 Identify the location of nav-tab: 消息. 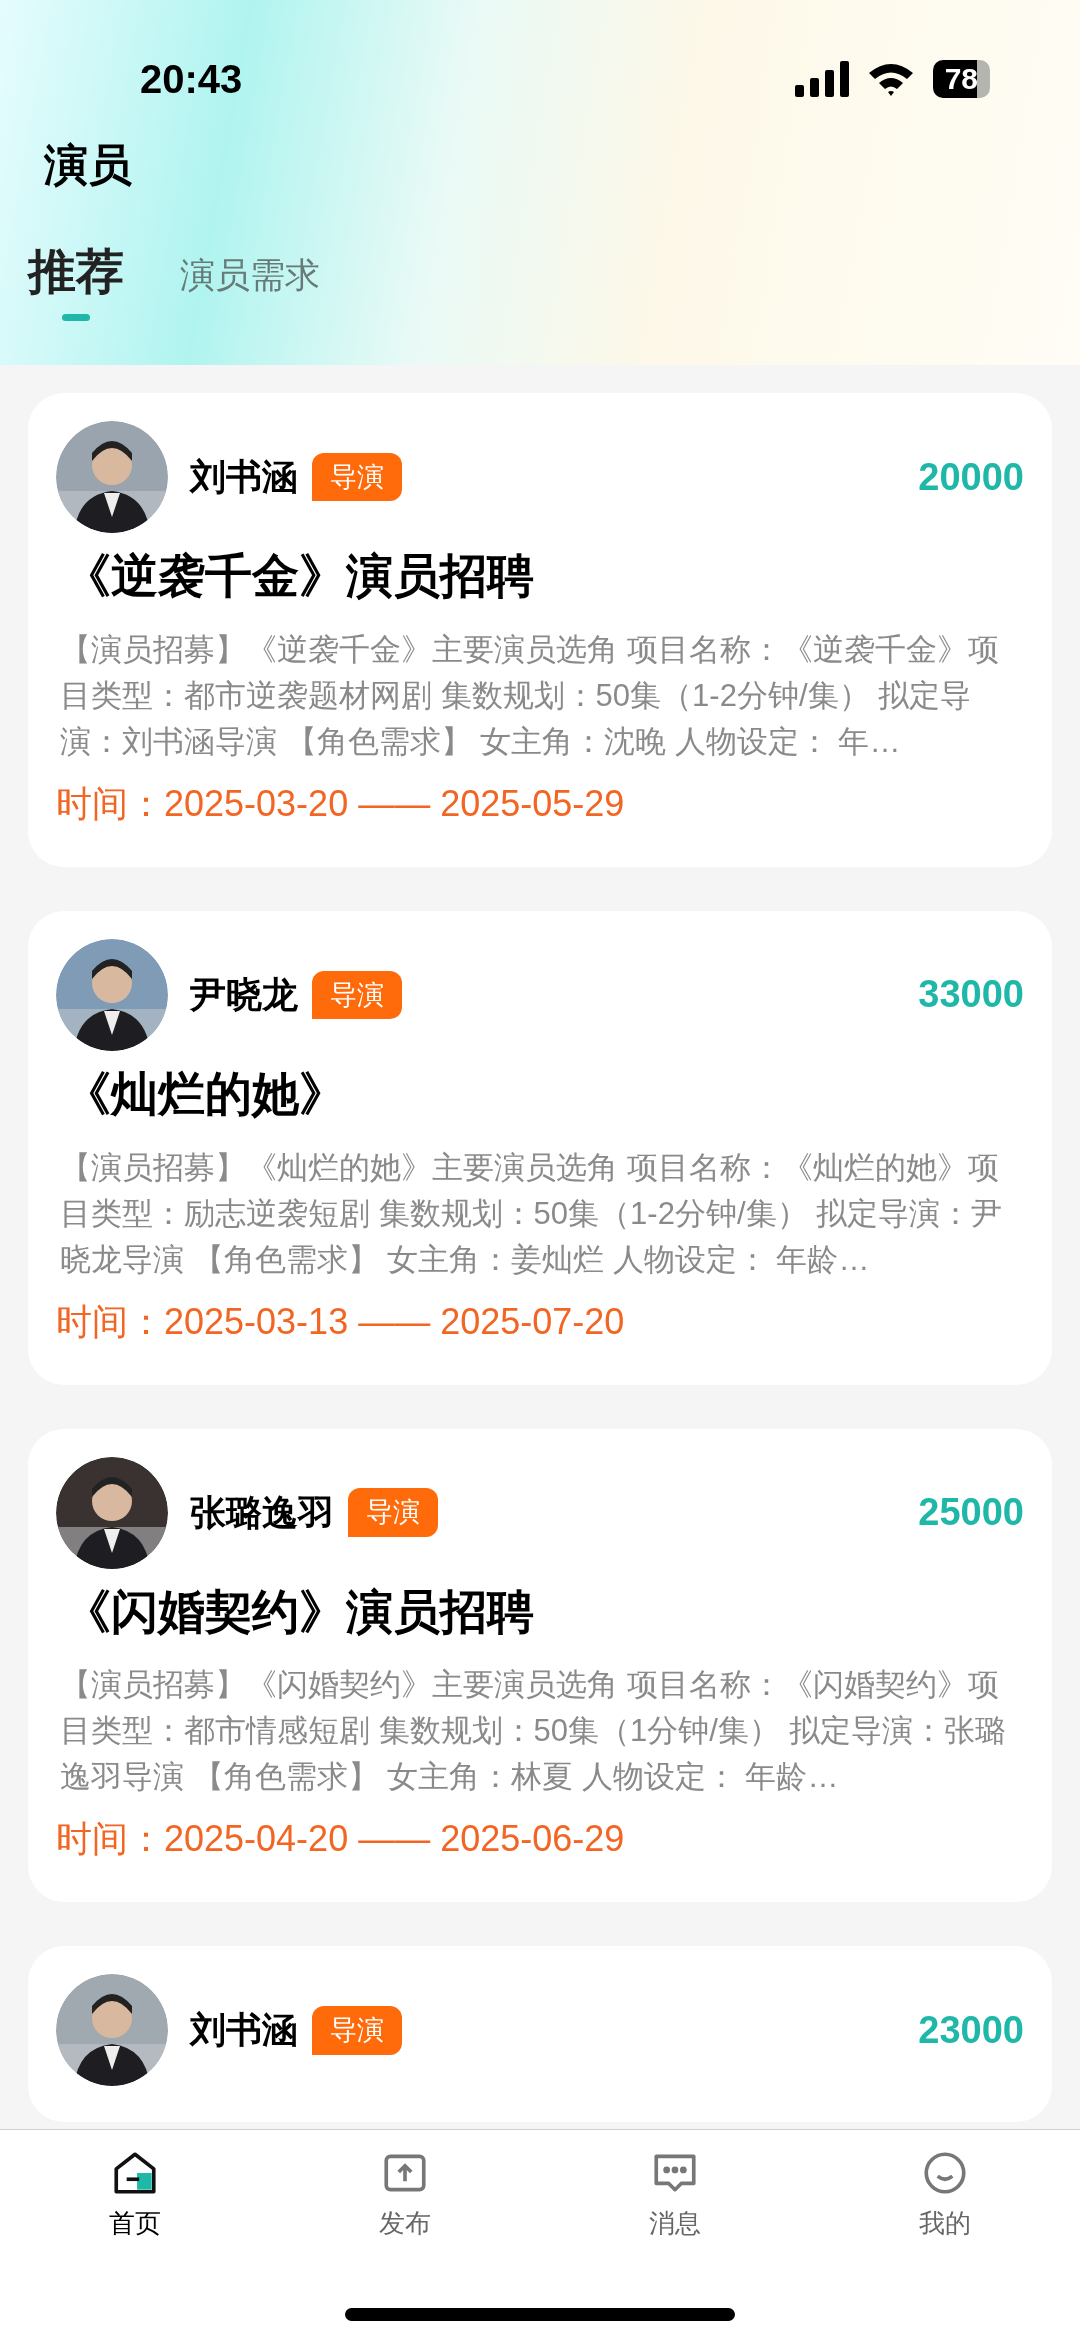
(675, 2195).